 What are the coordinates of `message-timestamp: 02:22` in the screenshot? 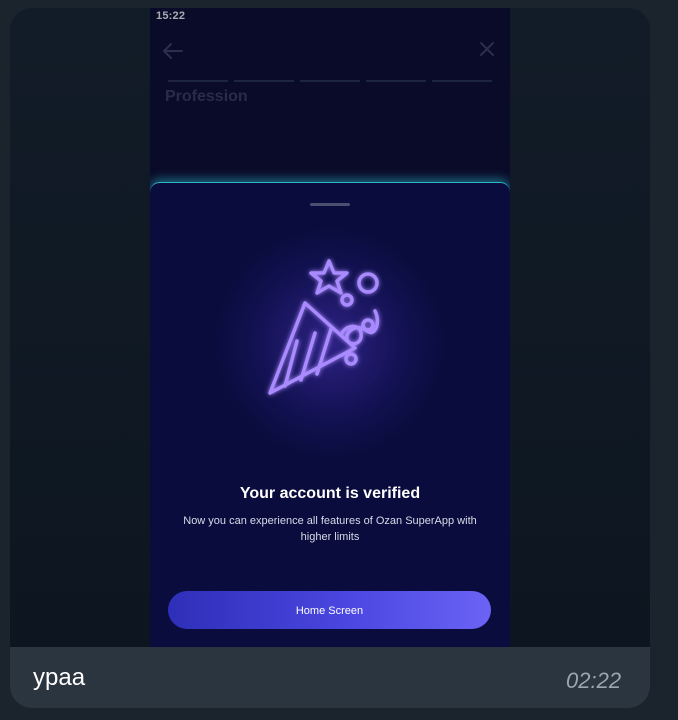 It's located at (594, 680).